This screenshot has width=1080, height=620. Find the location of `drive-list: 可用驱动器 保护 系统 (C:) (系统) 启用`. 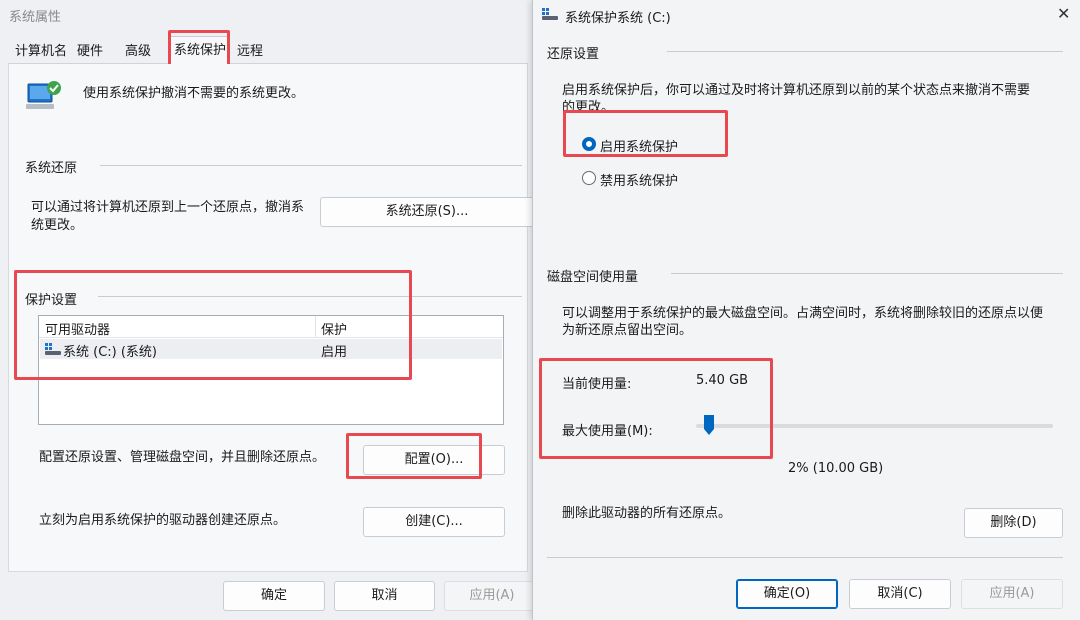

drive-list: 可用驱动器 保护 系统 (C:) (系统) 启用 is located at coordinates (271, 370).